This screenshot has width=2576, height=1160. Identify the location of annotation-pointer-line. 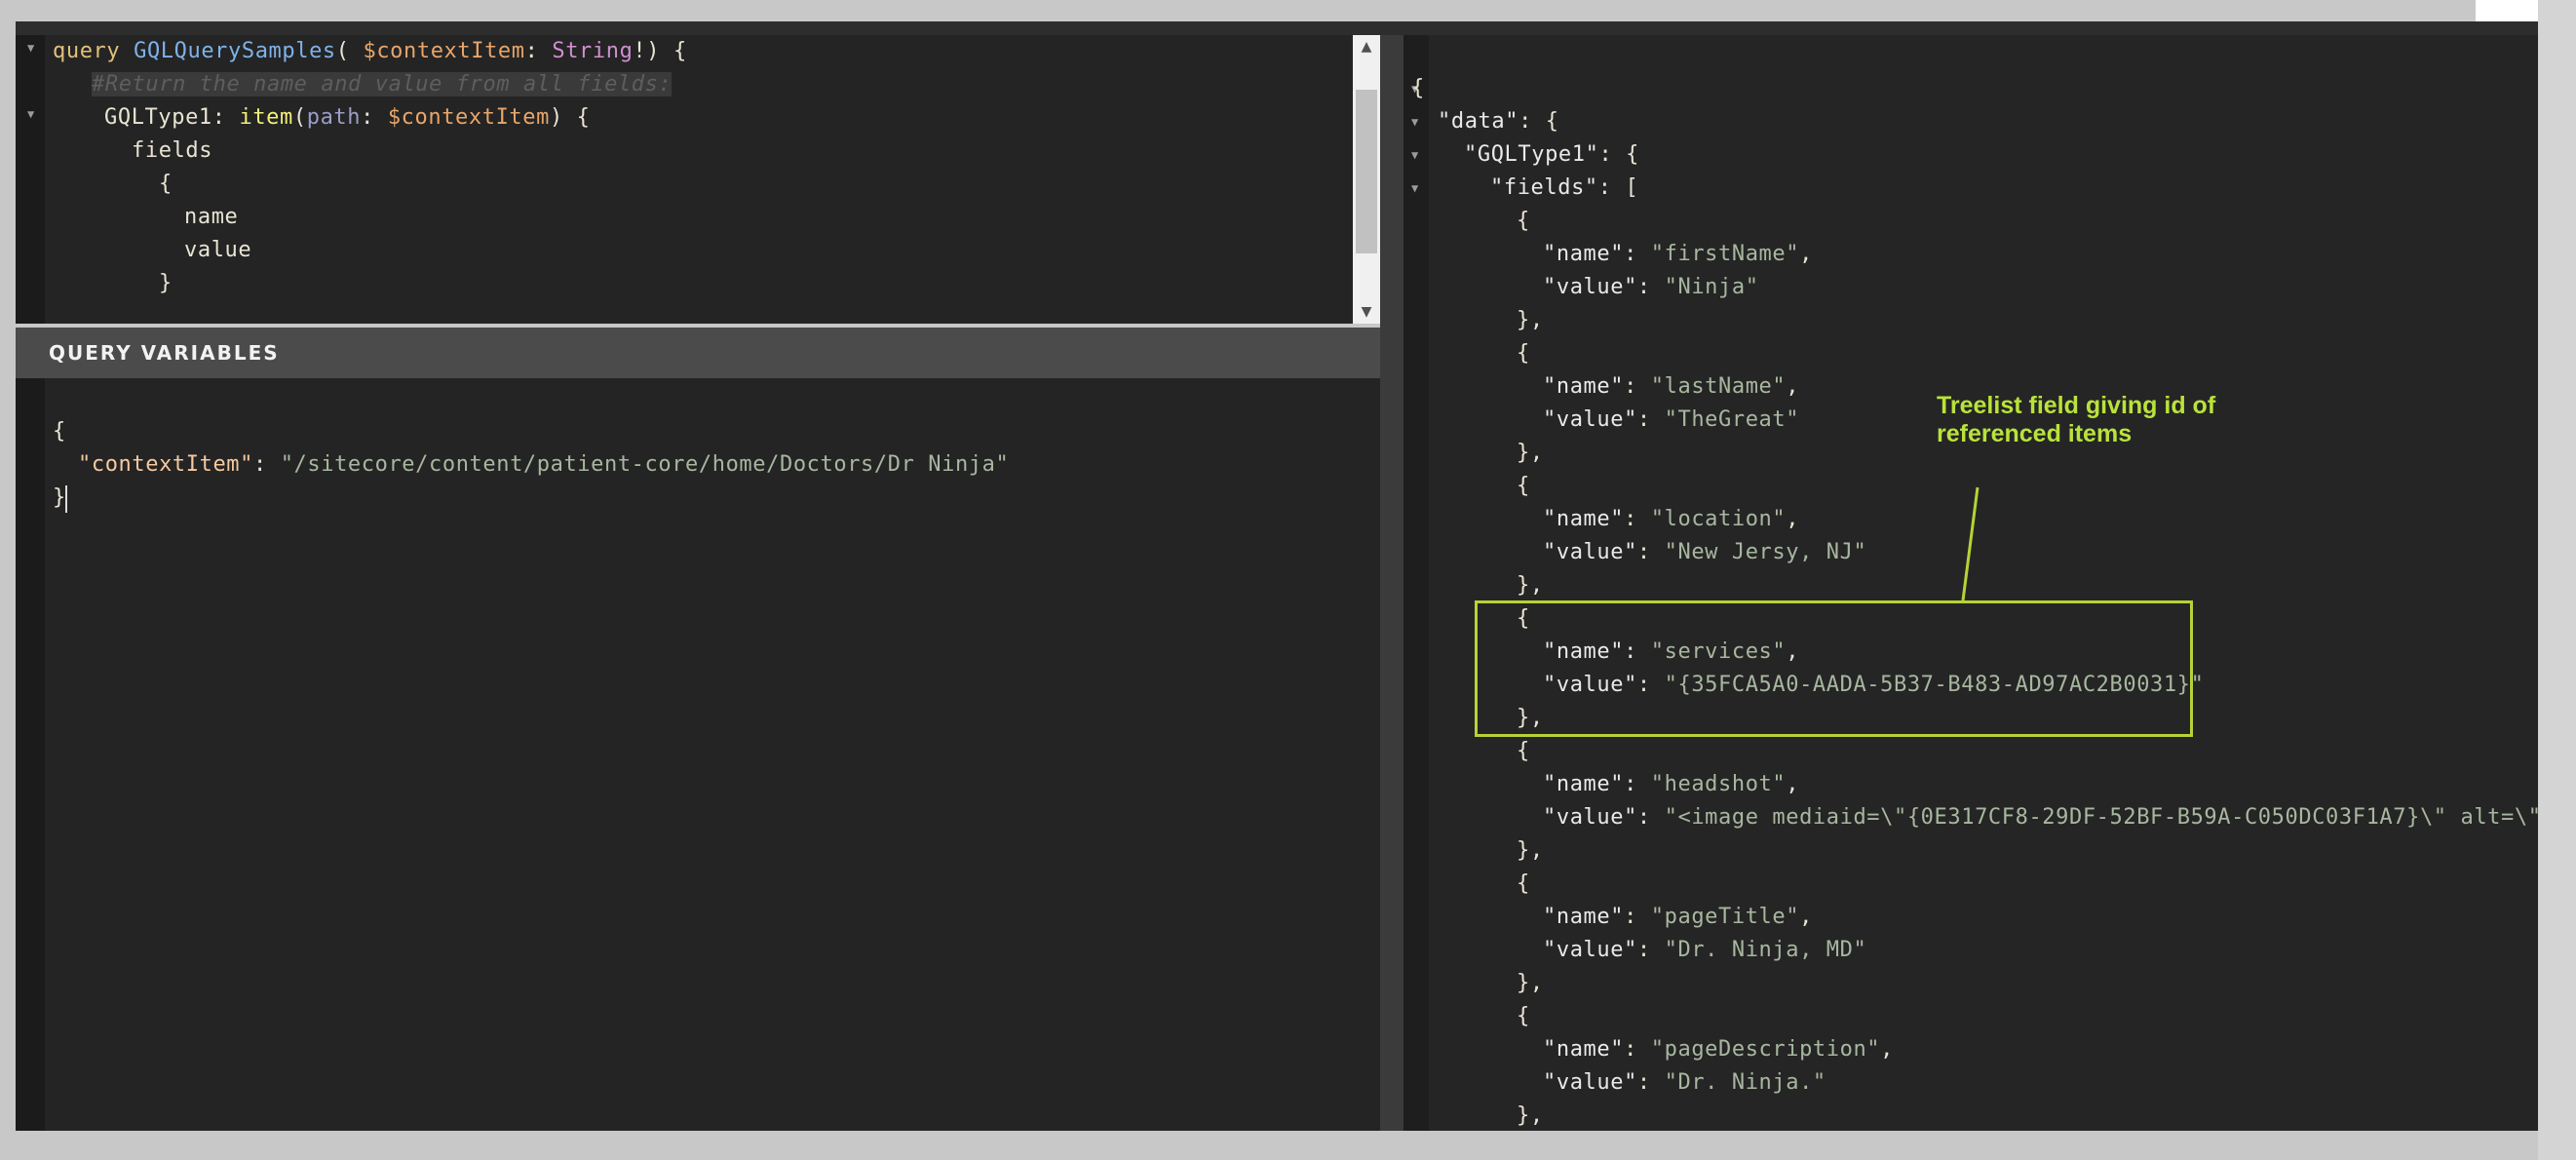
(1970, 544).